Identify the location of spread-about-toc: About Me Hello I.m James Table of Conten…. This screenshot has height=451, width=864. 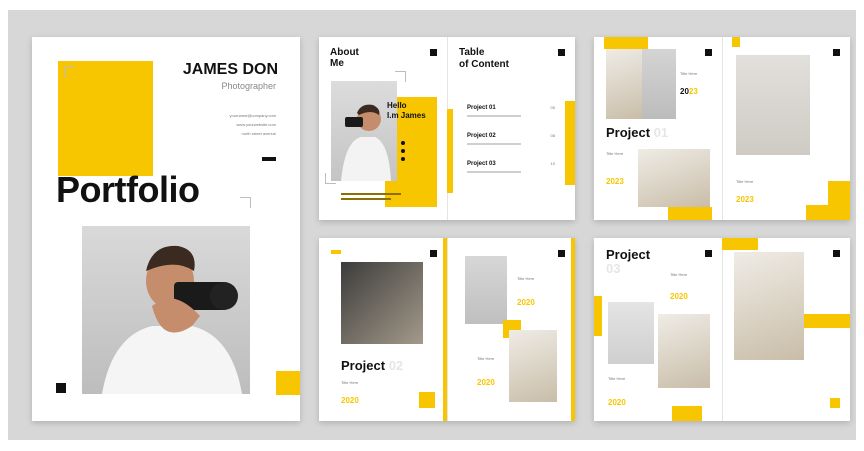
(447, 128).